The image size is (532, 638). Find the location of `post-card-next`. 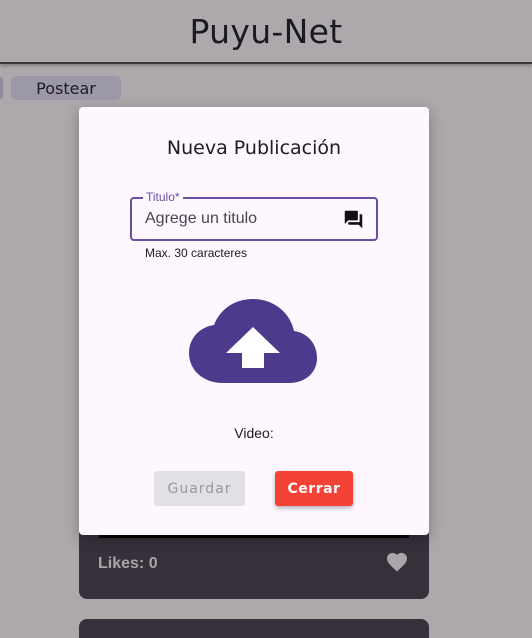

post-card-next is located at coordinates (254, 628).